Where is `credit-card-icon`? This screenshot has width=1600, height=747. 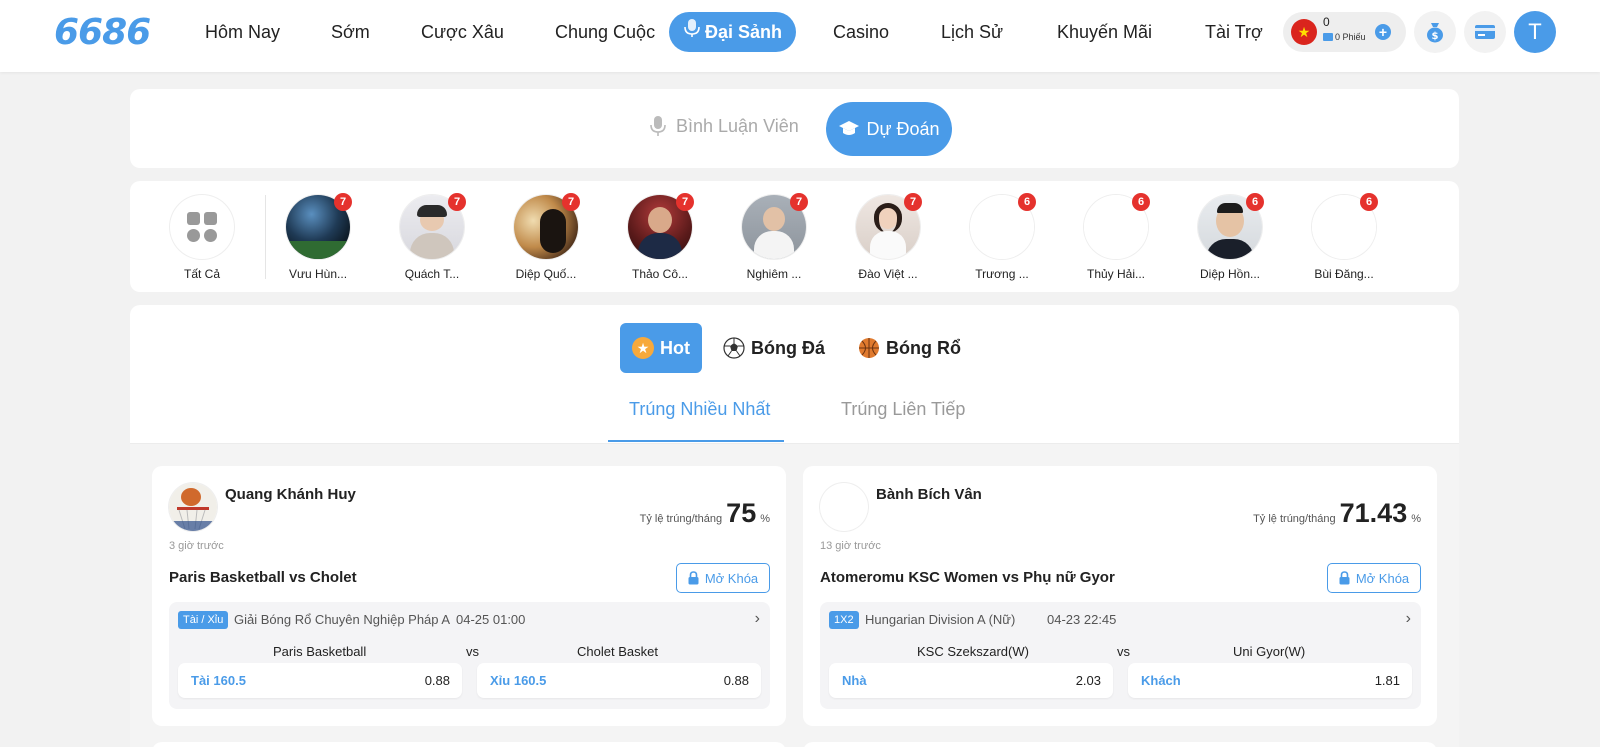 credit-card-icon is located at coordinates (1485, 32).